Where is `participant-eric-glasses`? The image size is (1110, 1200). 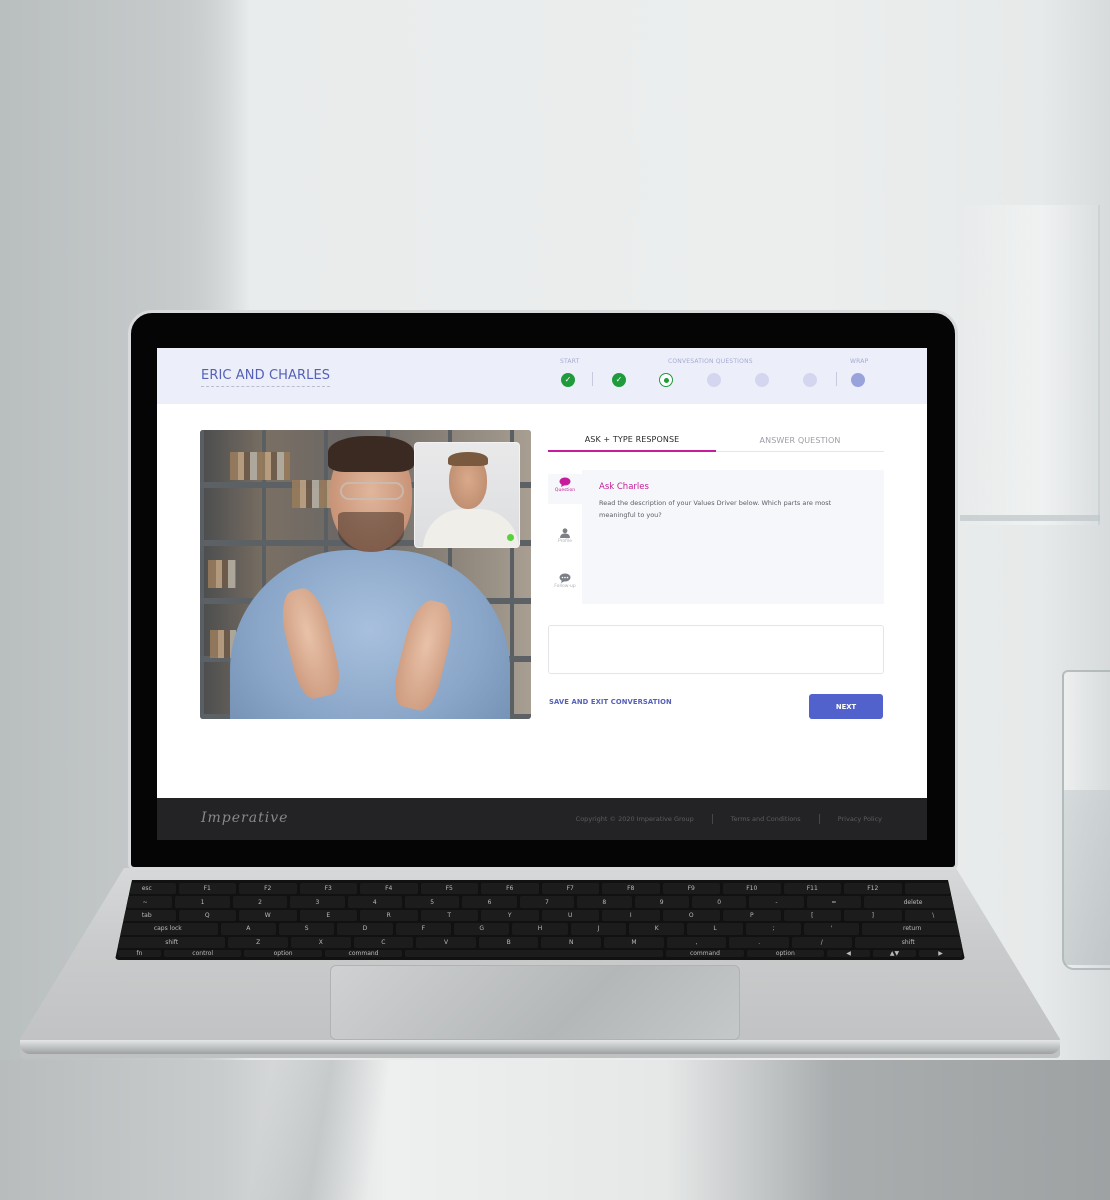 participant-eric-glasses is located at coordinates (372, 491).